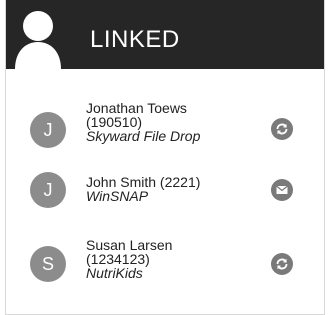  I want to click on account-app: WinSNAP, so click(117, 196).